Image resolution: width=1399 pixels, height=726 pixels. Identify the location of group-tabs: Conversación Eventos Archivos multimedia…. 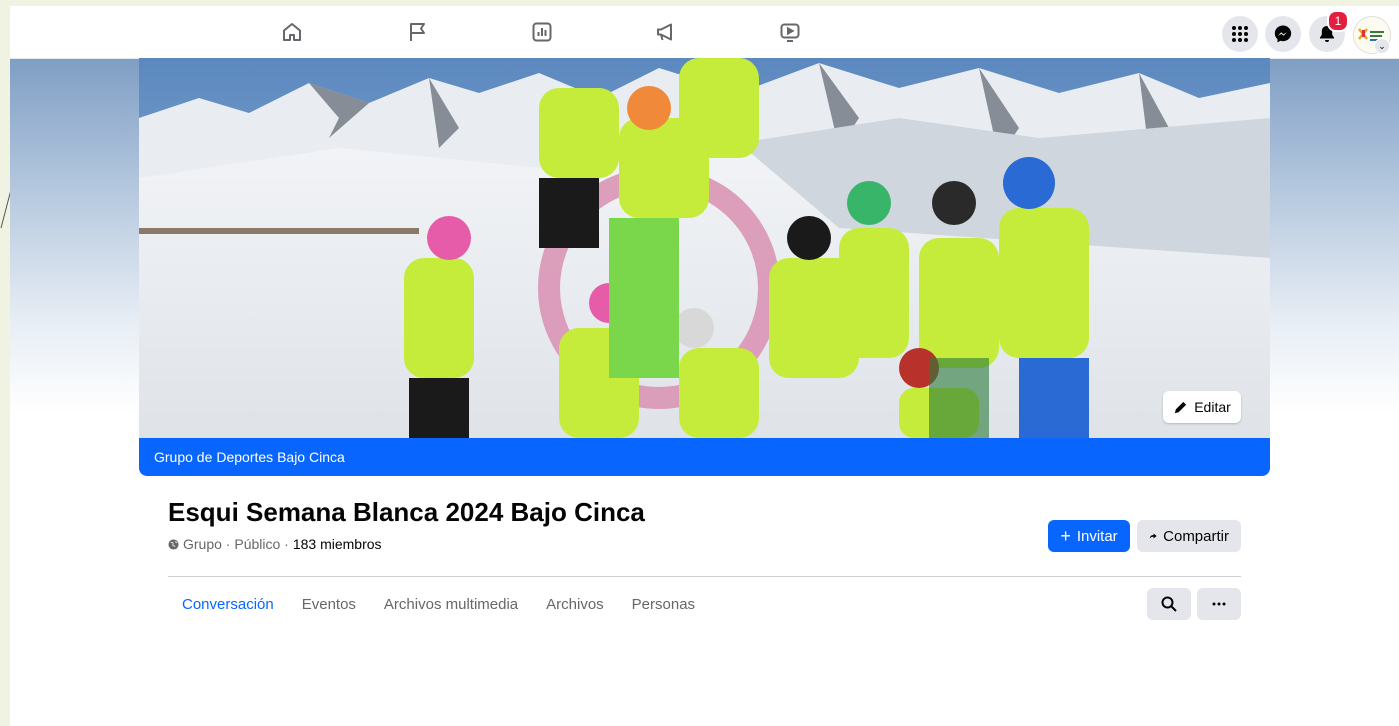
(438, 604).